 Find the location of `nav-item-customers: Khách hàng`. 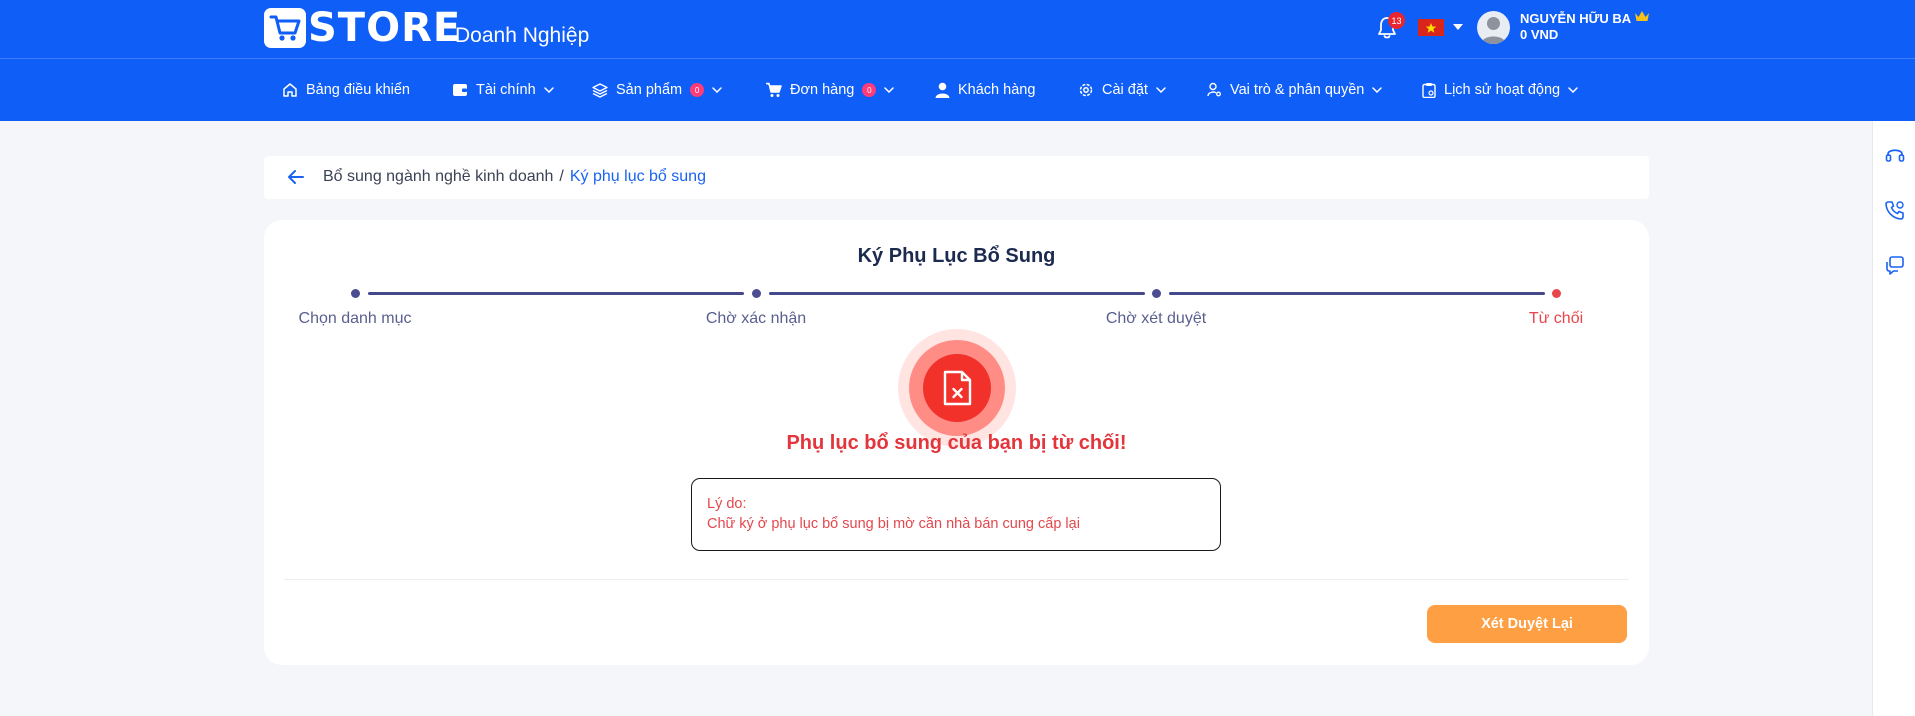

nav-item-customers: Khách hàng is located at coordinates (985, 90).